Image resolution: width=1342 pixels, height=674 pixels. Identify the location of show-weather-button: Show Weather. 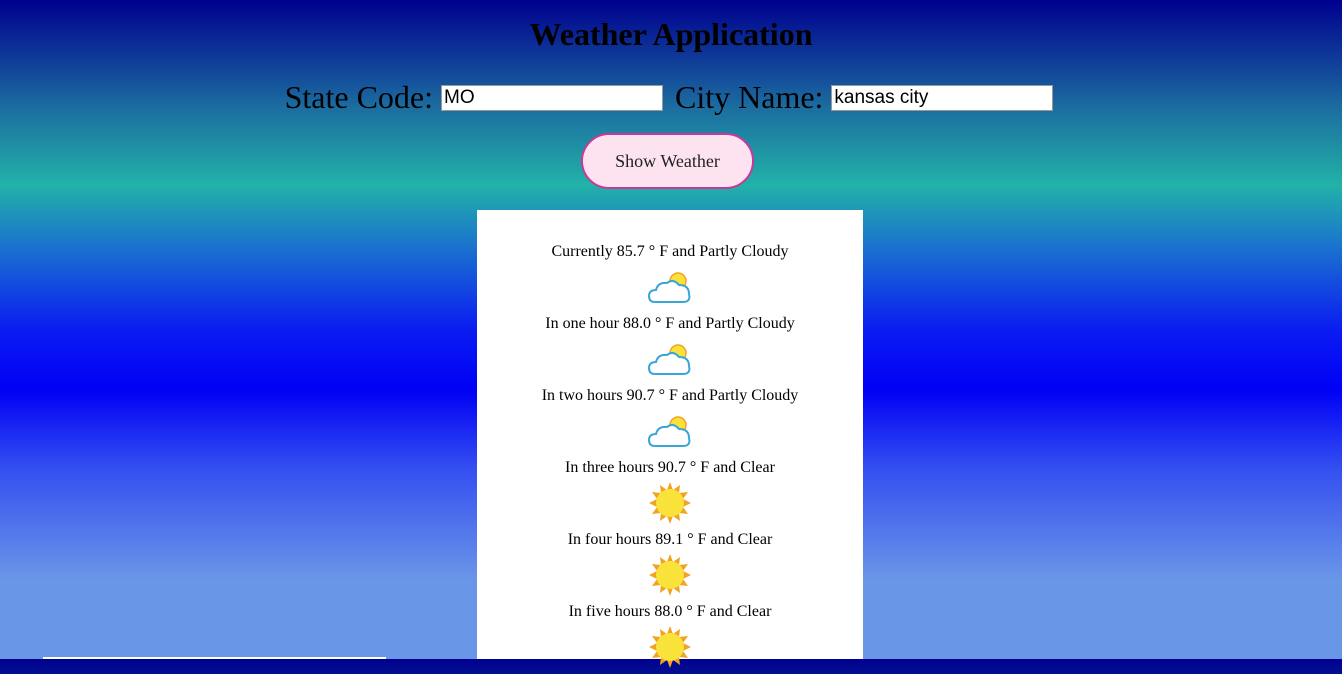
(667, 161).